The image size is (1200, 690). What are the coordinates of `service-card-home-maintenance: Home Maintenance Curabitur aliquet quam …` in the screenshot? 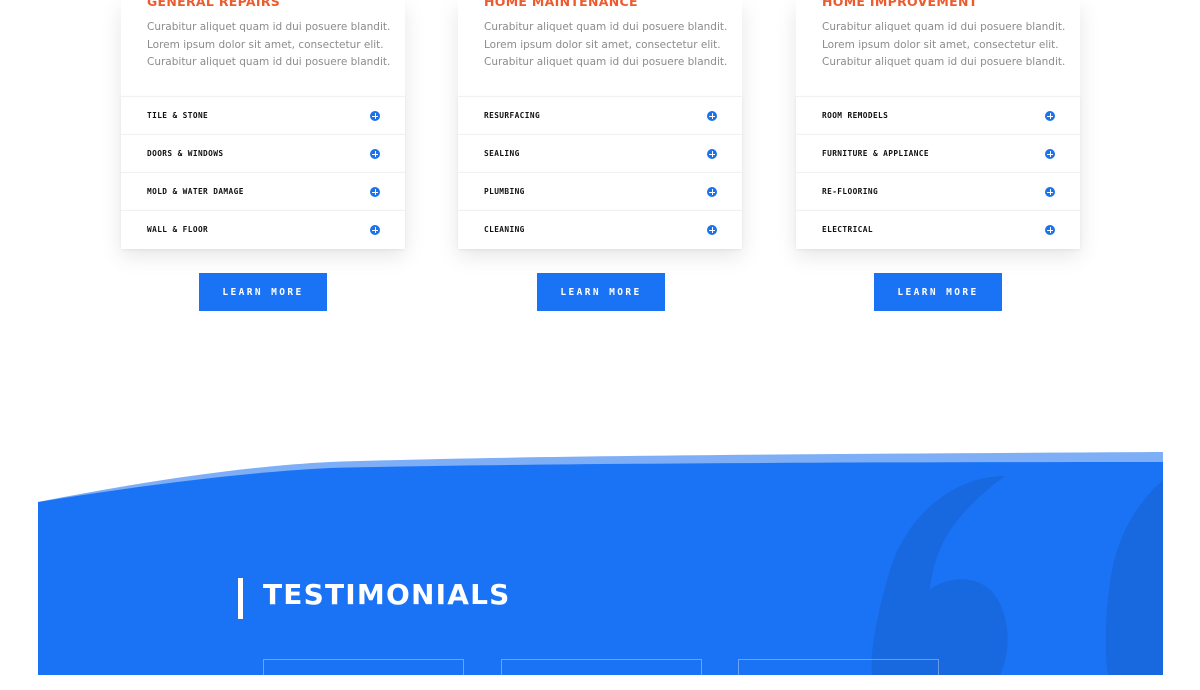 It's located at (600, 124).